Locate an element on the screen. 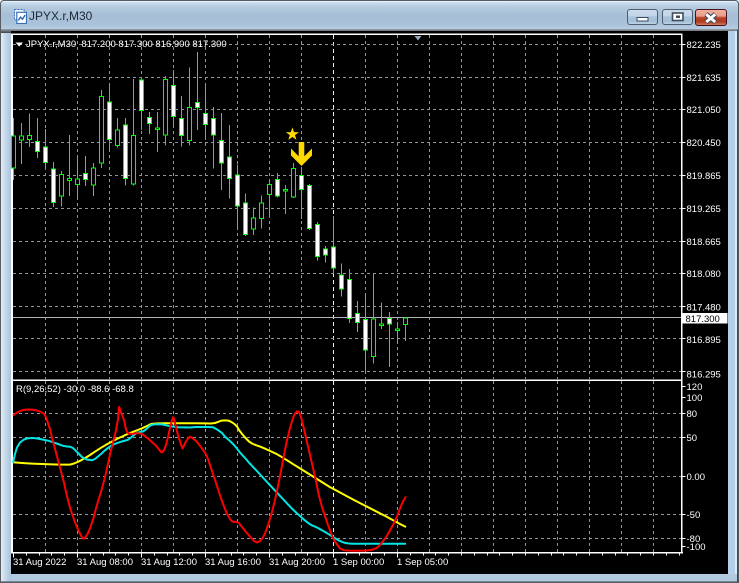  svg-text: 100 is located at coordinates (695, 398).